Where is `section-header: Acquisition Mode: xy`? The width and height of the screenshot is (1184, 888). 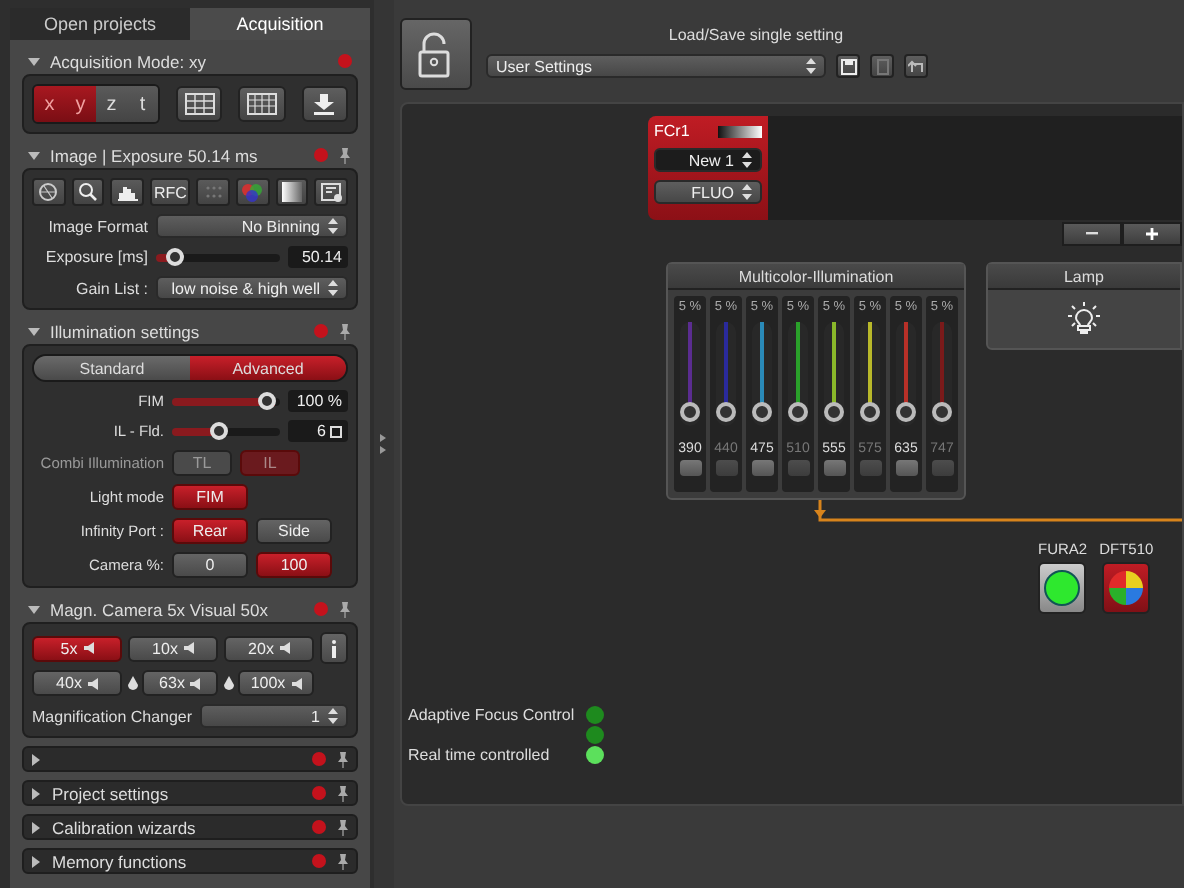 section-header: Acquisition Mode: xy is located at coordinates (190, 61).